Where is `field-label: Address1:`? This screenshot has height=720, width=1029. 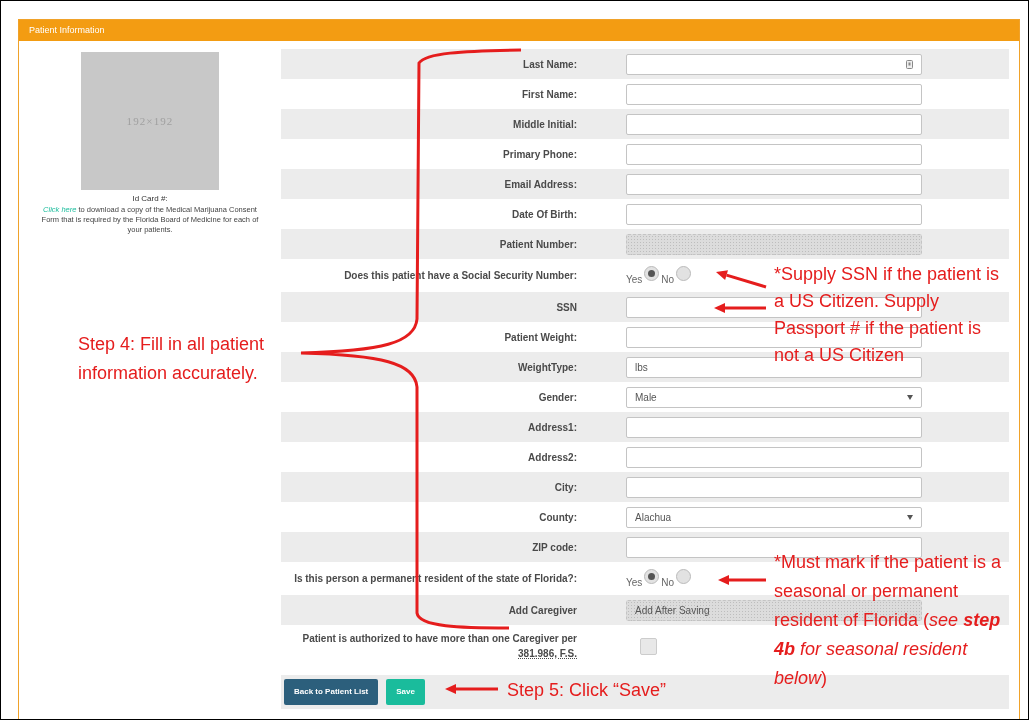 field-label: Address1: is located at coordinates (552, 427).